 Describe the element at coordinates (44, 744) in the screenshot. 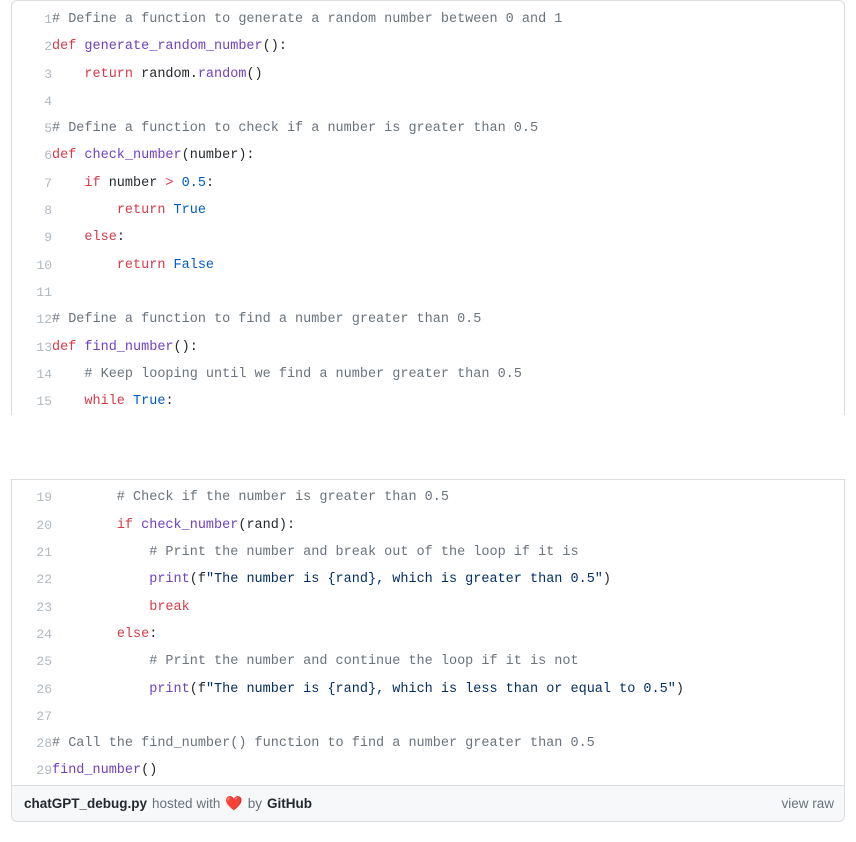

I see `line-number: 28` at that location.